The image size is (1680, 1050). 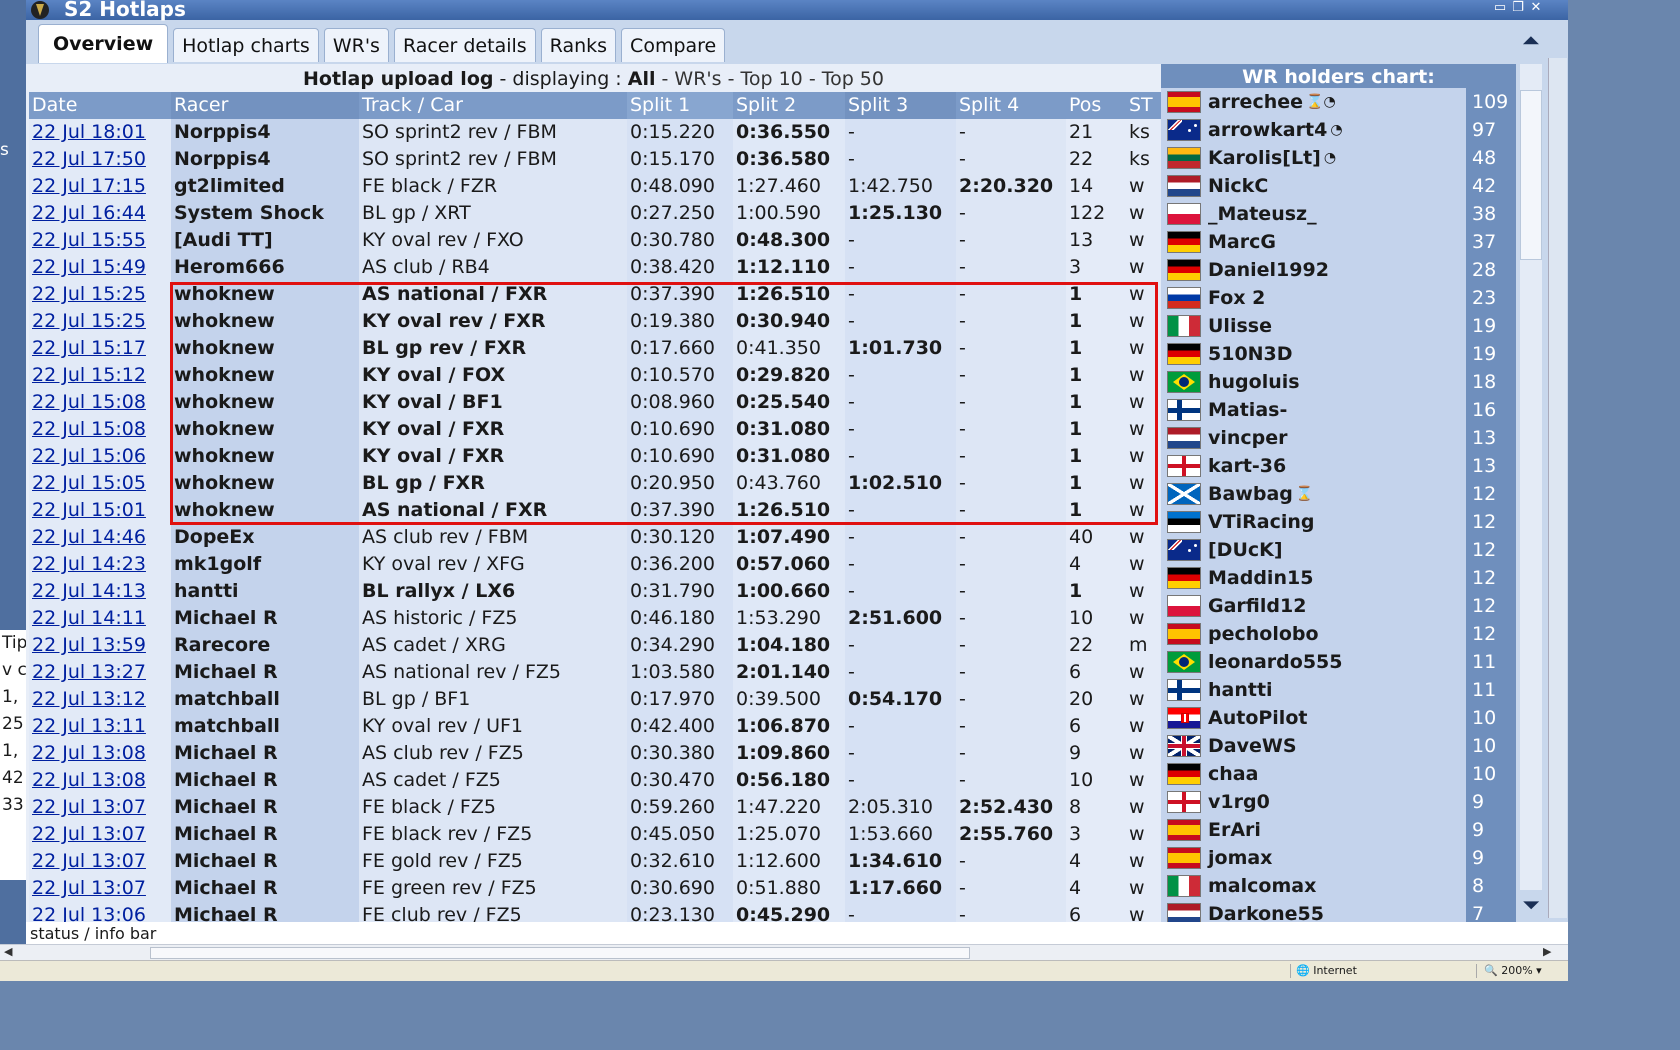 I want to click on wr-holder-row: pecholobo 12, so click(x=1338, y=634).